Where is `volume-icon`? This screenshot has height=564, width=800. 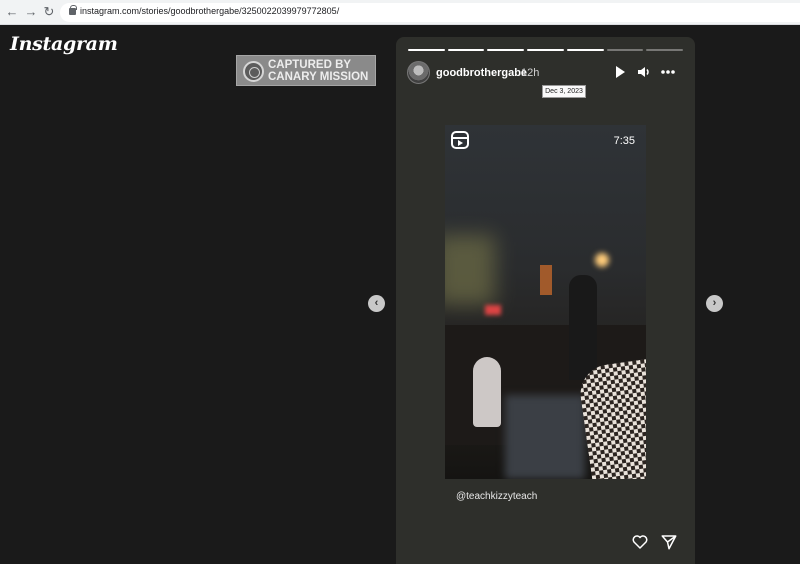 volume-icon is located at coordinates (643, 72).